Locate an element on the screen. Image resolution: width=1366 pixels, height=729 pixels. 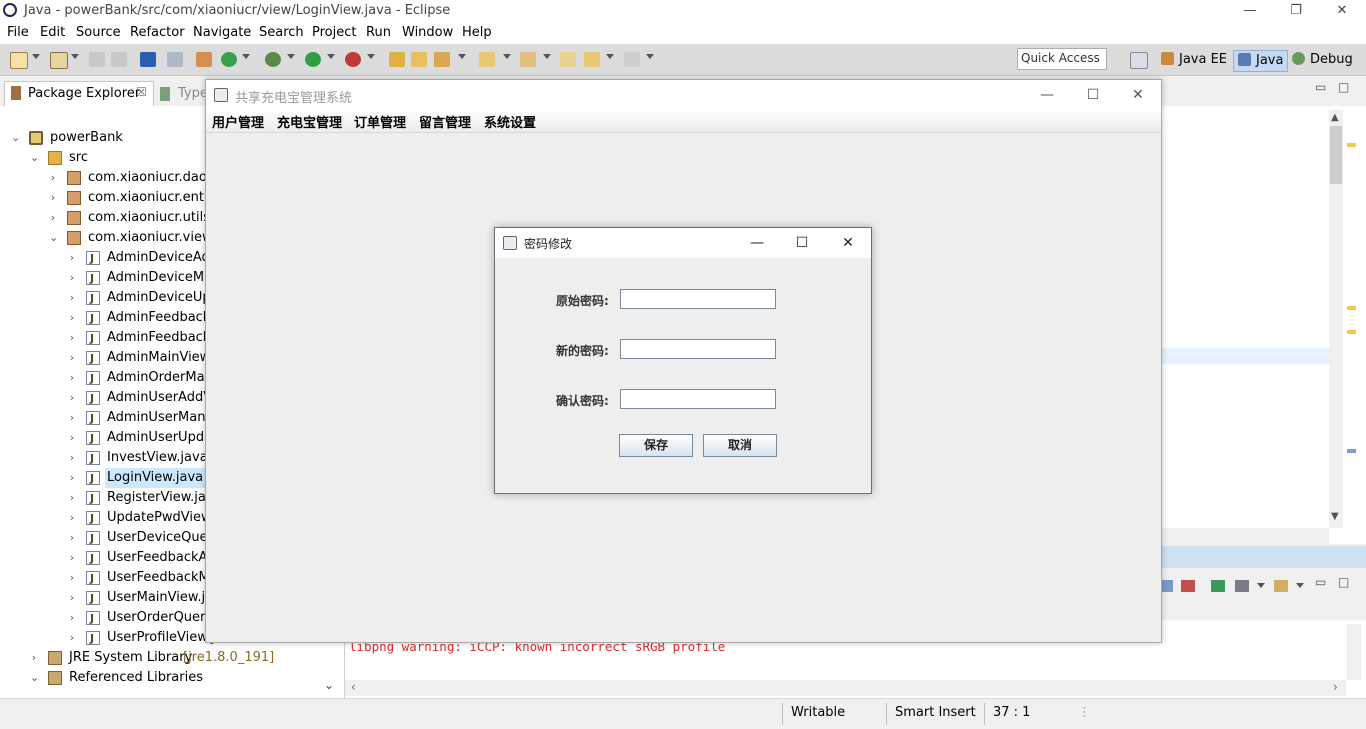
console-icon is located at coordinates (148, 59).